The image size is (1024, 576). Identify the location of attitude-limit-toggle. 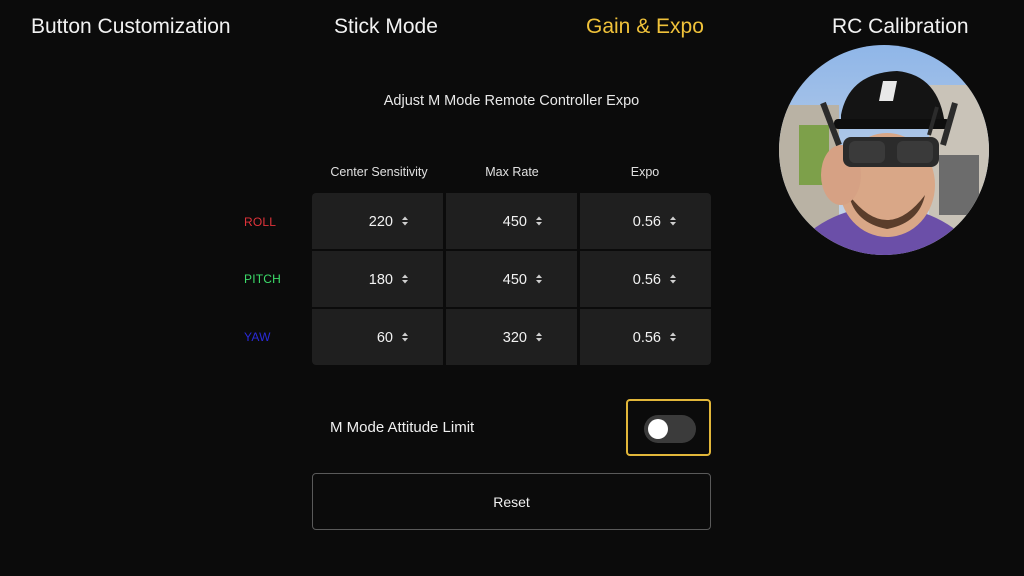
(670, 429).